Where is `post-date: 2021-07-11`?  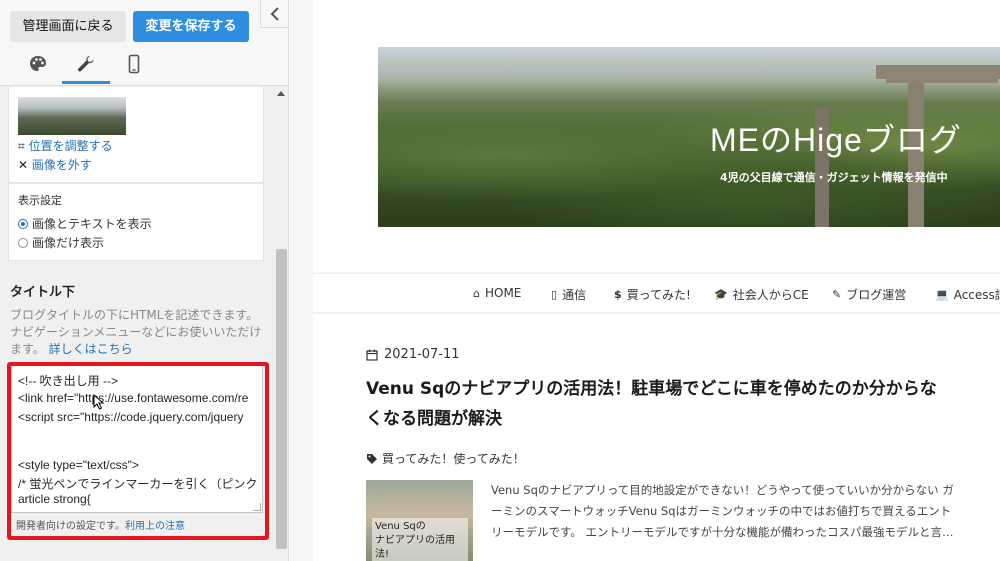 post-date: 2021-07-11 is located at coordinates (413, 354).